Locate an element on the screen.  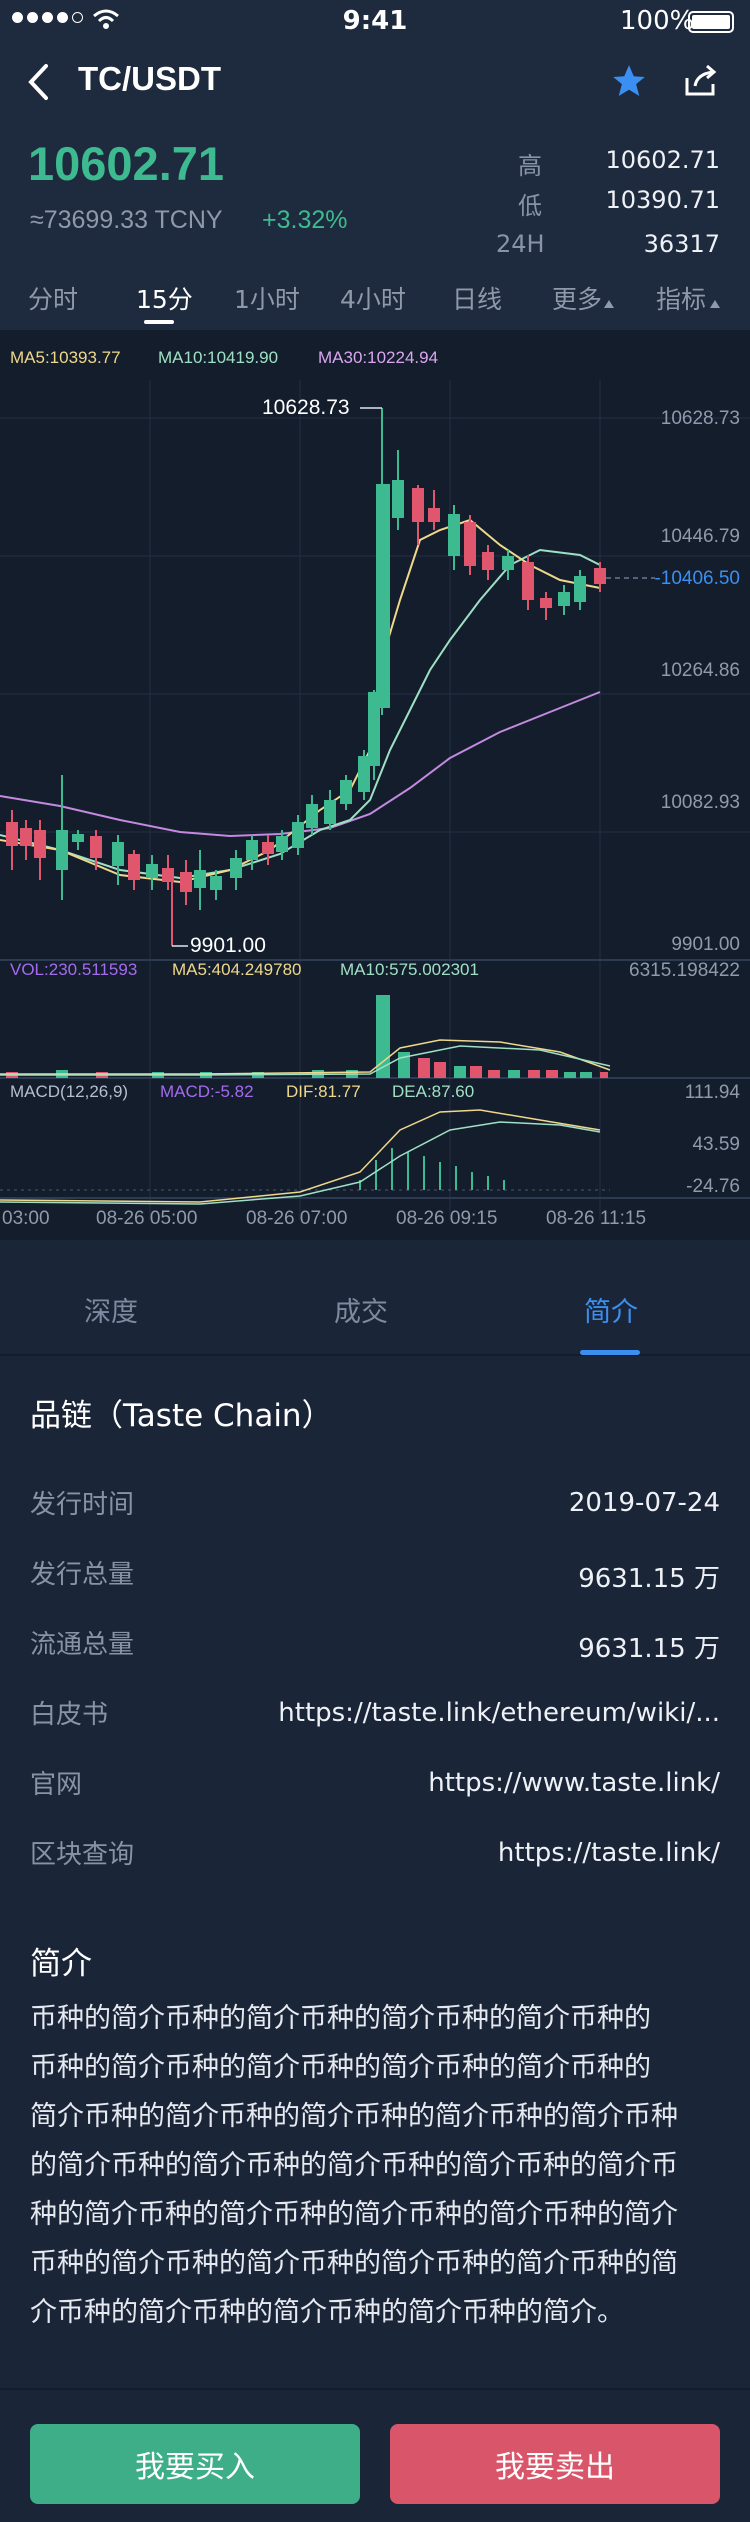
info-row-value: 2019-07-24 is located at coordinates (644, 1503).